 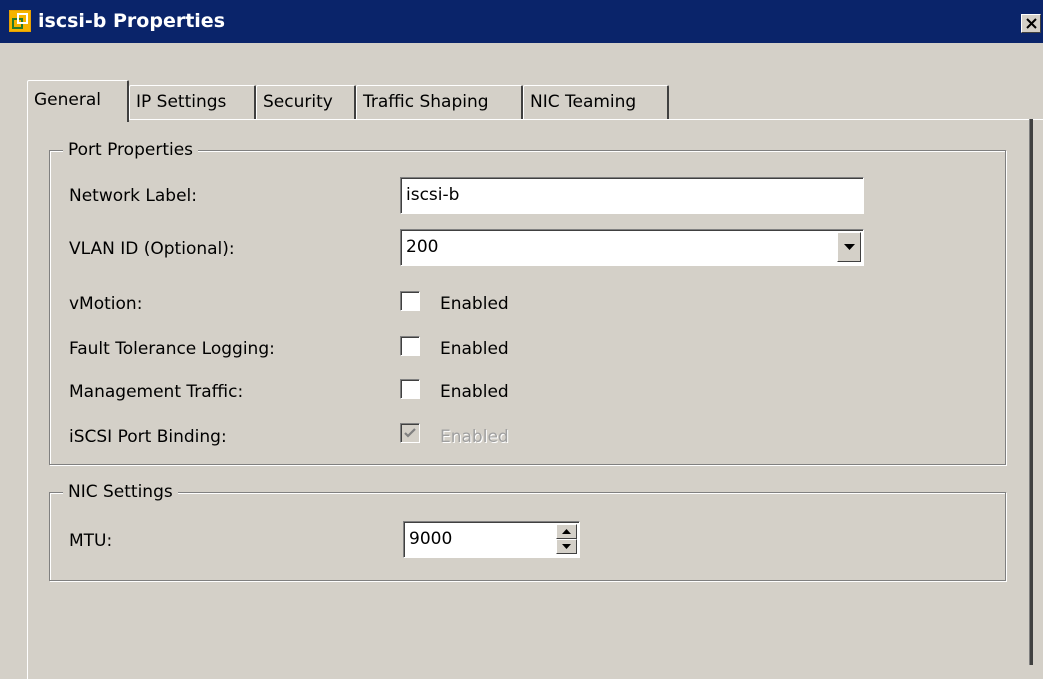 I want to click on vlan-id-dropdown-button, so click(x=849, y=247).